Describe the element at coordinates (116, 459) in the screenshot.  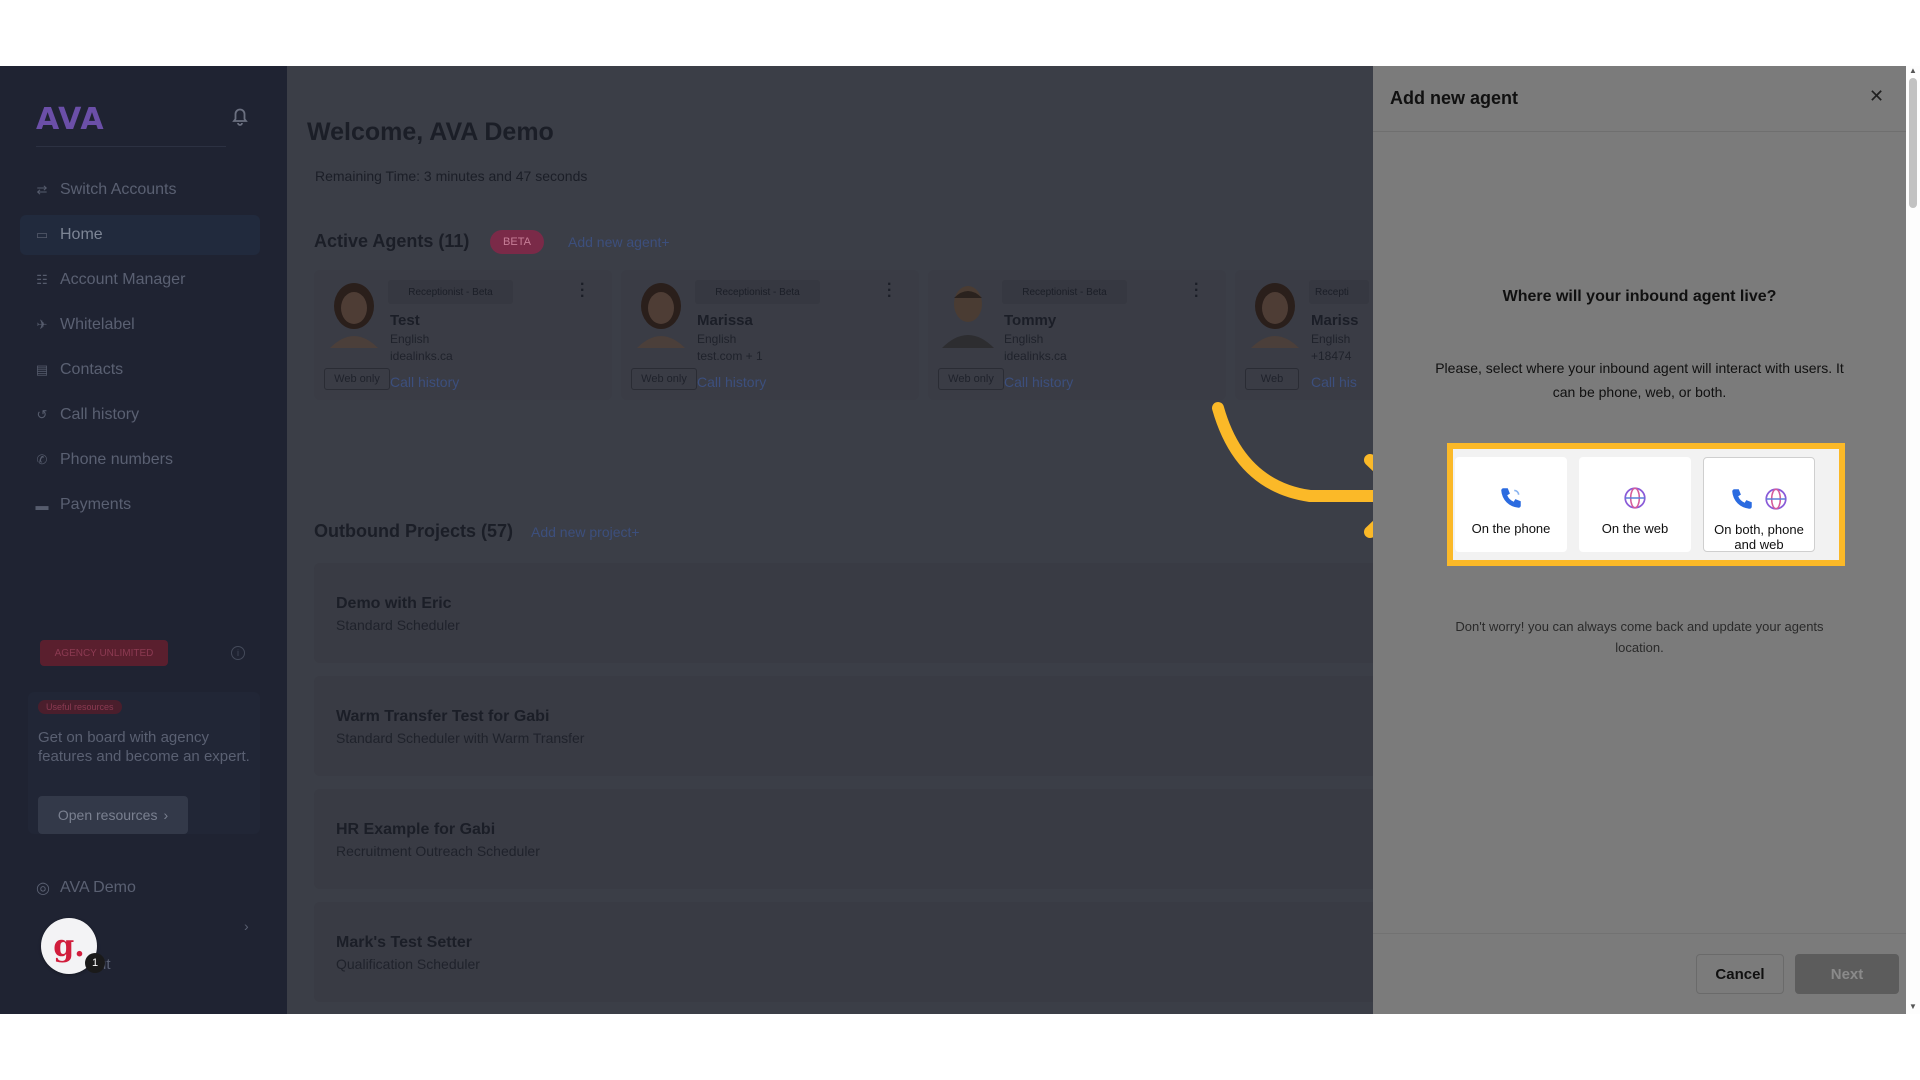
I see `sidebar-item-label: Phone numbers` at that location.